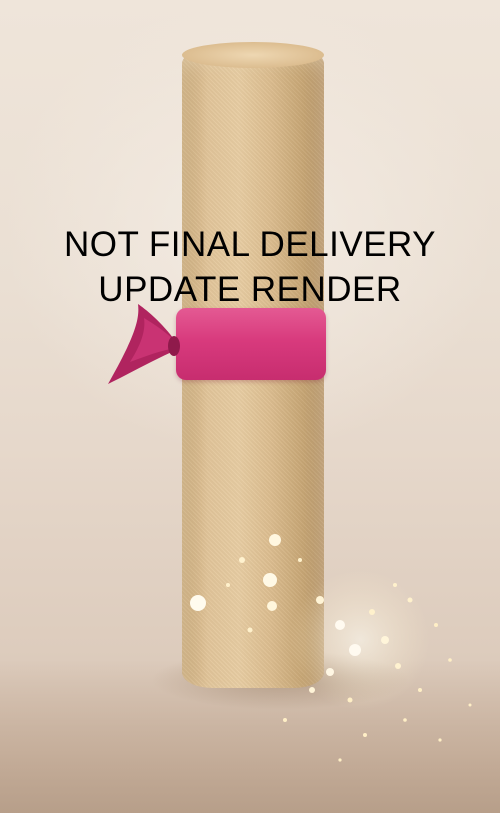 The image size is (500, 813). What do you see at coordinates (144, 344) in the screenshot?
I see `ribbon-bow` at bounding box center [144, 344].